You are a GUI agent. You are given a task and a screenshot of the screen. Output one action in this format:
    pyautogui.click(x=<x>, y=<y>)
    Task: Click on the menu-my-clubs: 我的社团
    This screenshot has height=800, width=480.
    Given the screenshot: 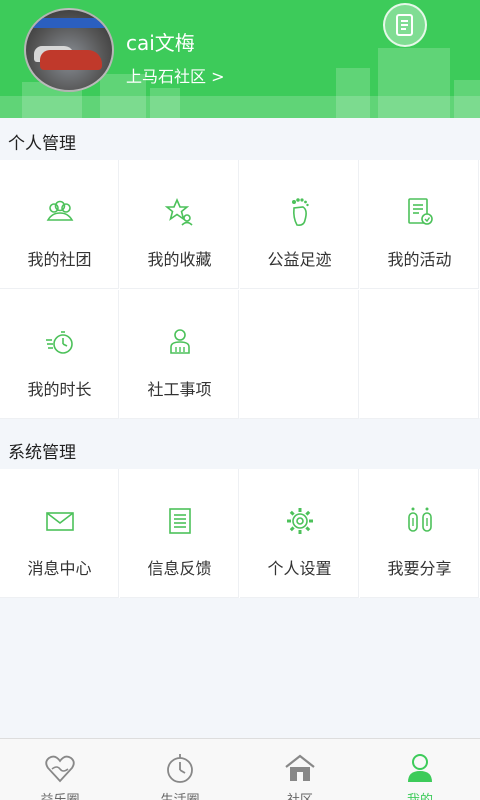 What is the action you would take?
    pyautogui.click(x=59, y=224)
    